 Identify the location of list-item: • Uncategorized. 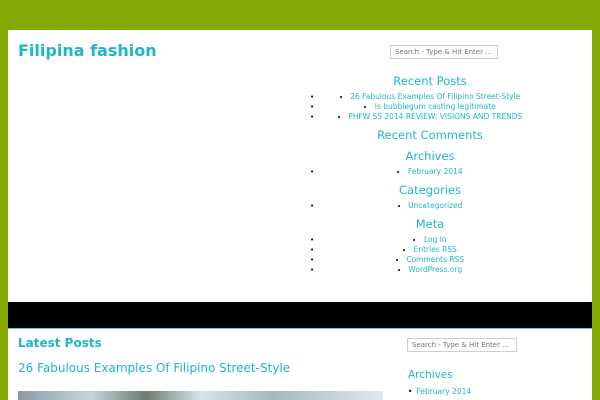
(430, 206).